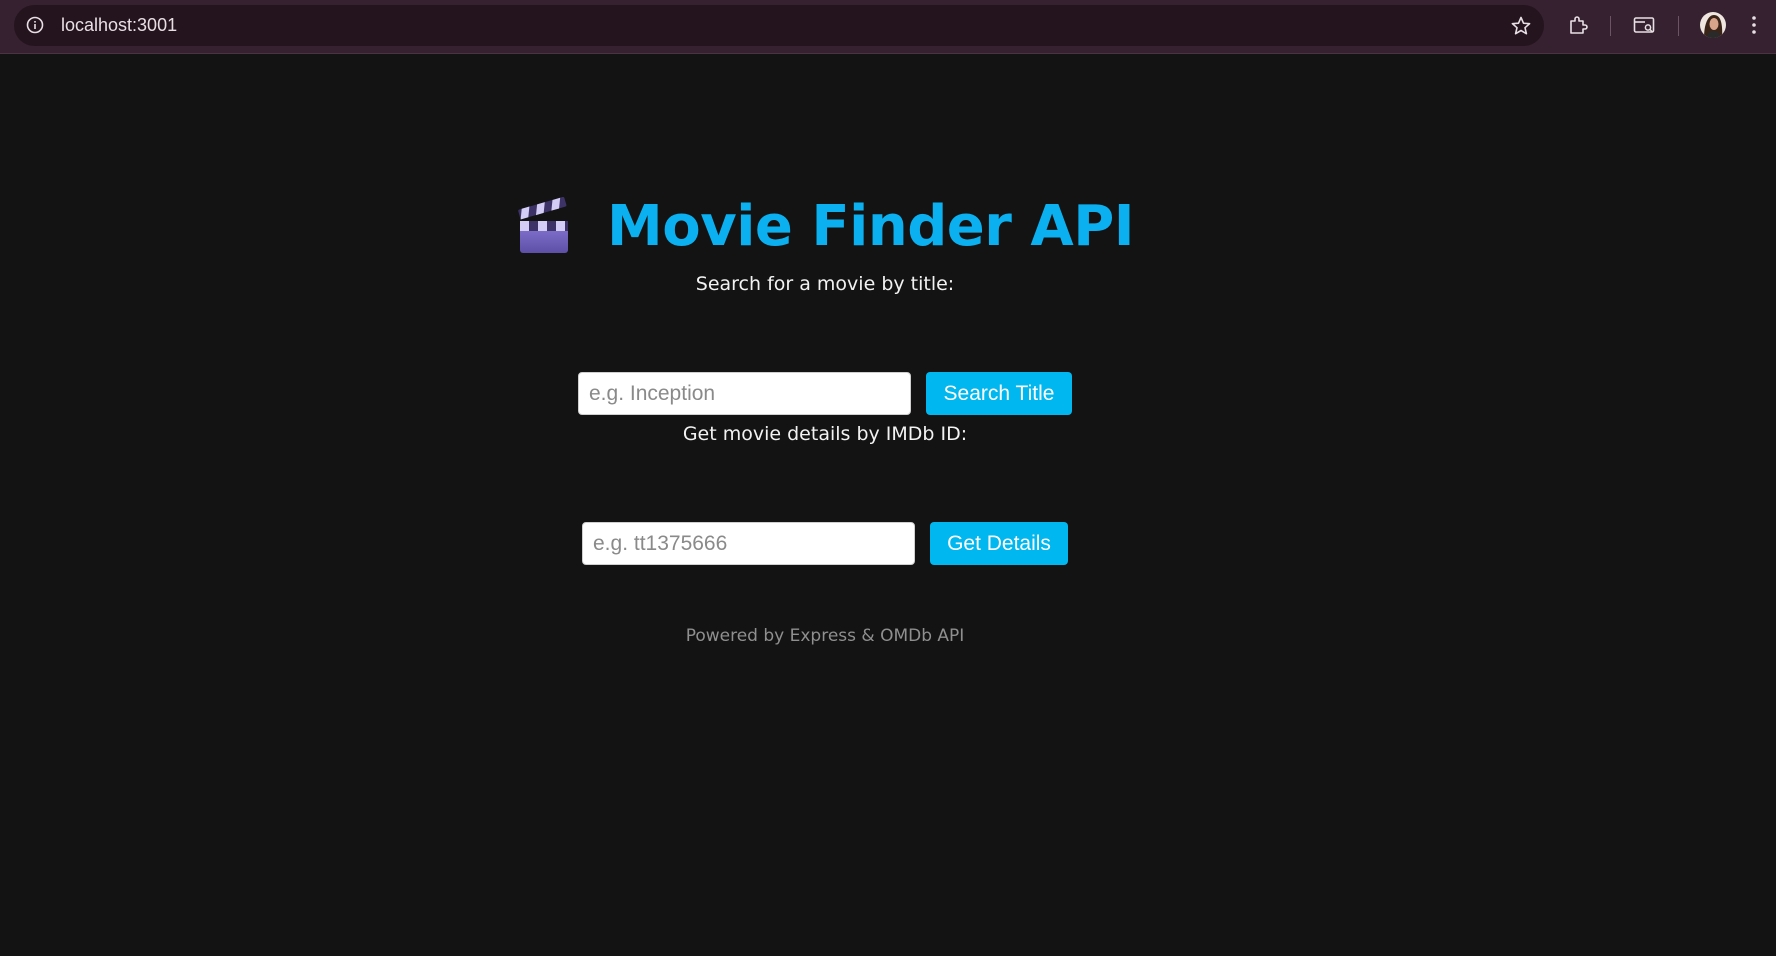  I want to click on clapper-board-icon, so click(543, 225).